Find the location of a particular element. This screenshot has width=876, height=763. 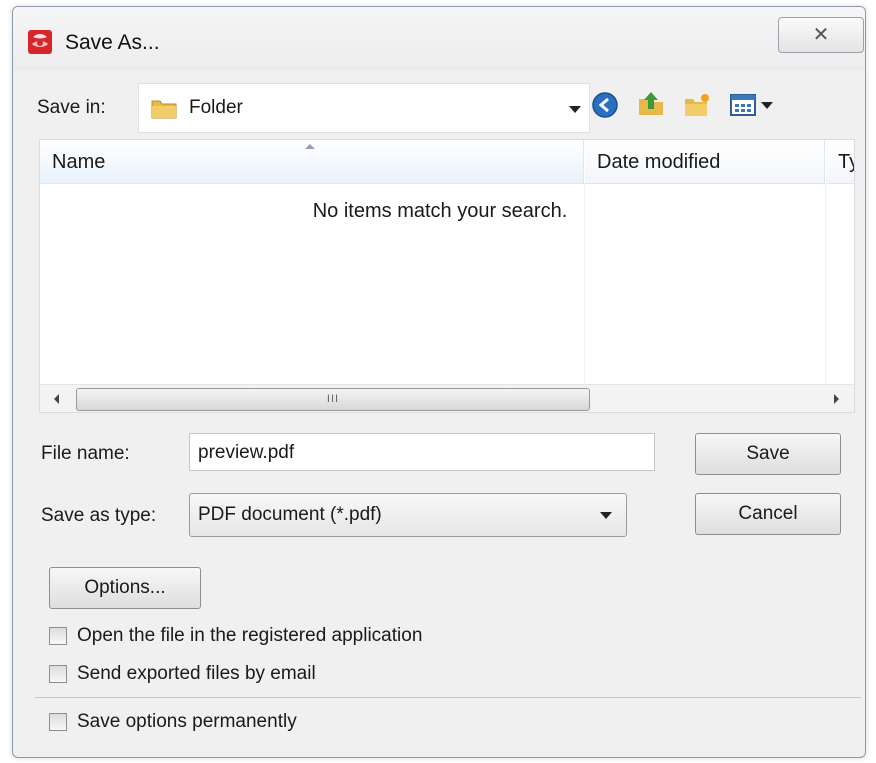

save-in-dropdown: Folder is located at coordinates (364, 108).